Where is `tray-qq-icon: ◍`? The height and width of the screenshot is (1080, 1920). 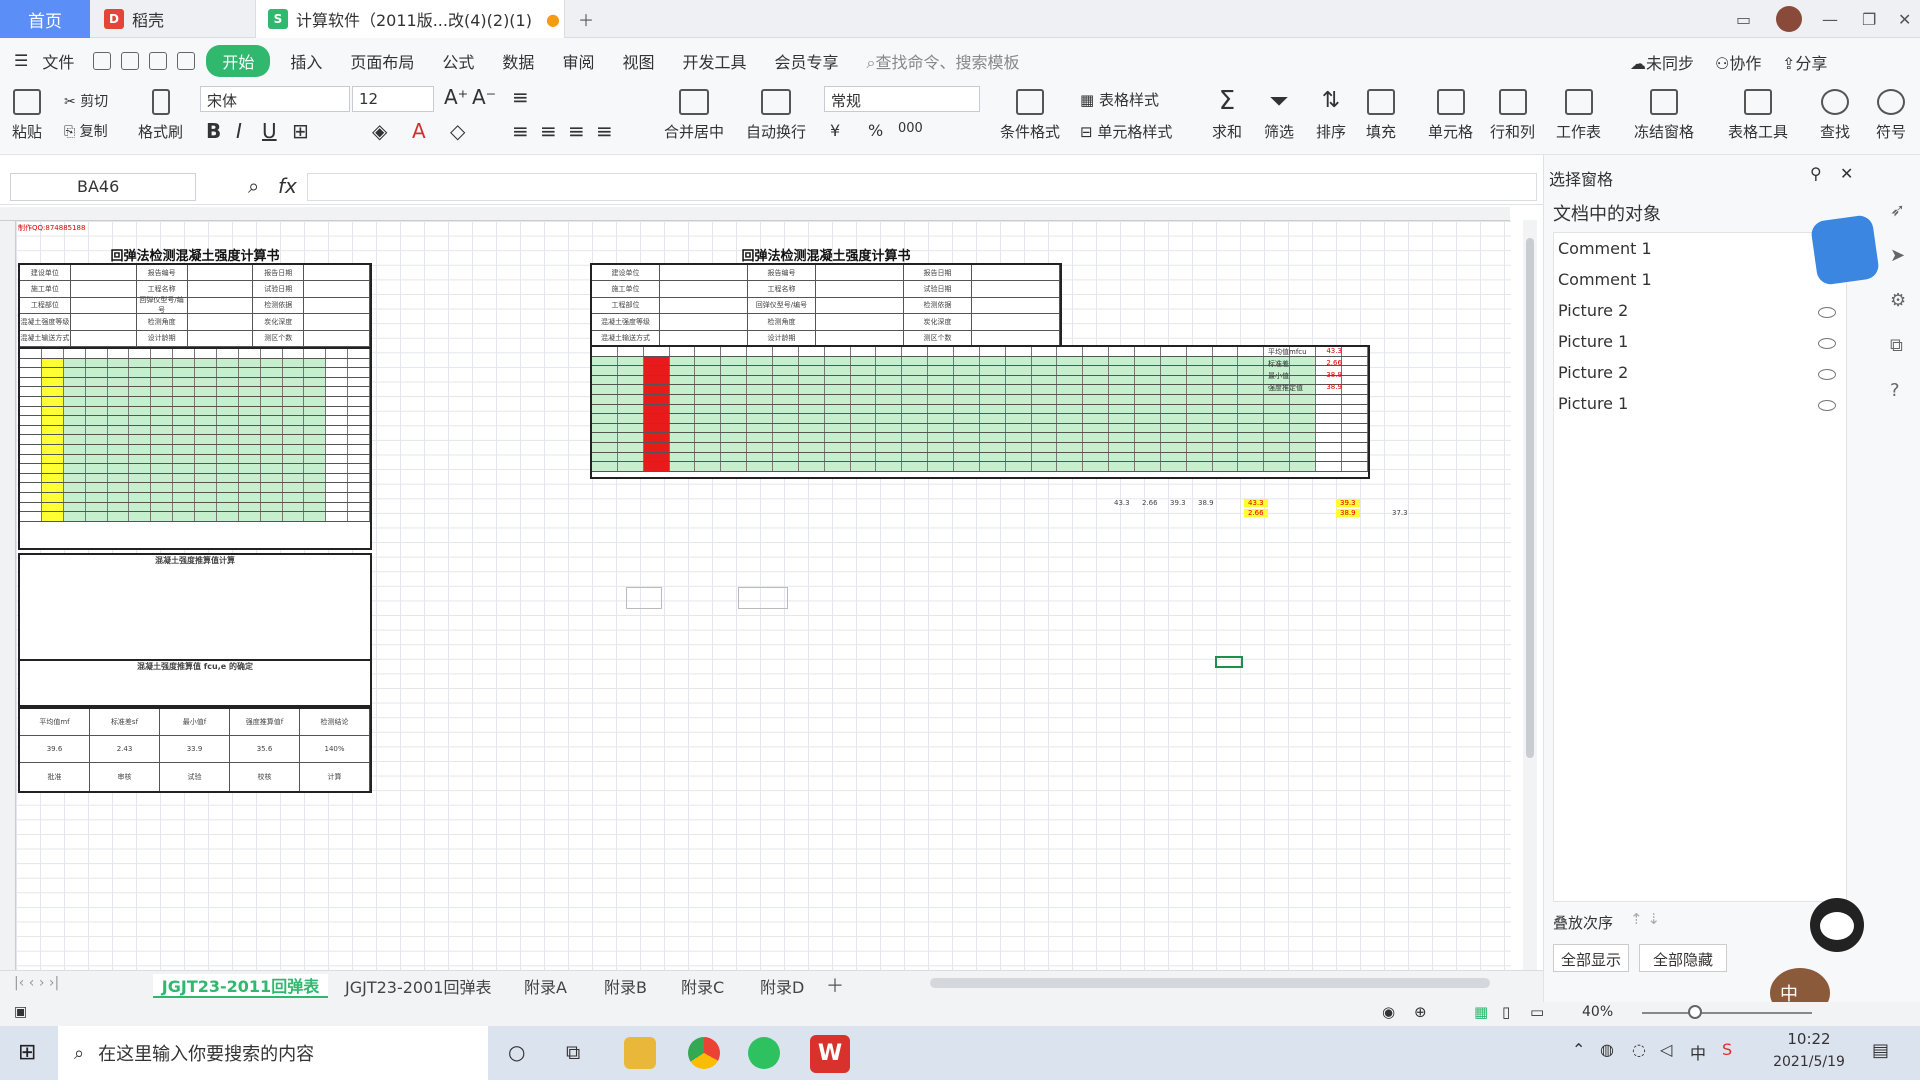
tray-qq-icon: ◍ is located at coordinates (1607, 1049).